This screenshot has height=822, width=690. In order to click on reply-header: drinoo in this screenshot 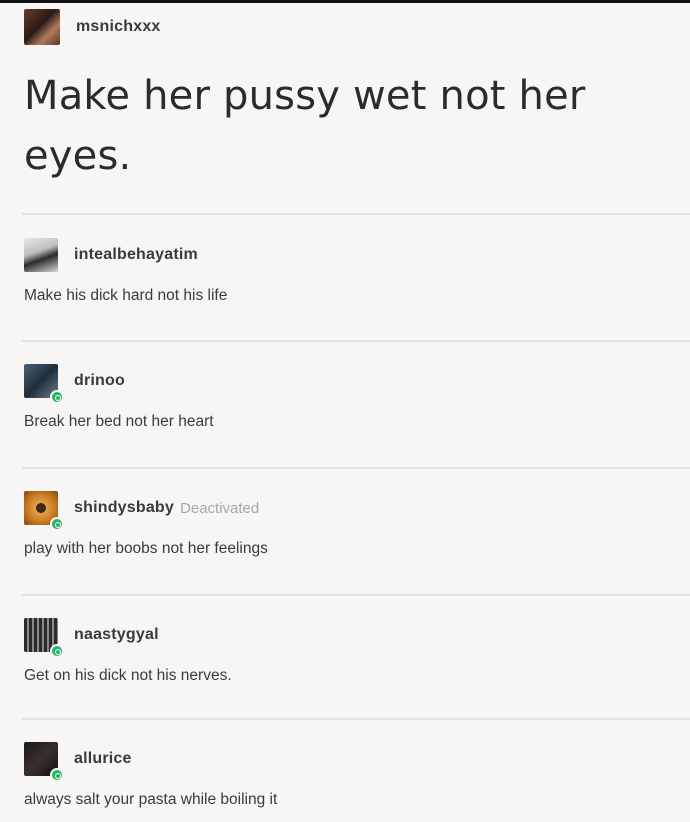, I will do `click(344, 383)`.